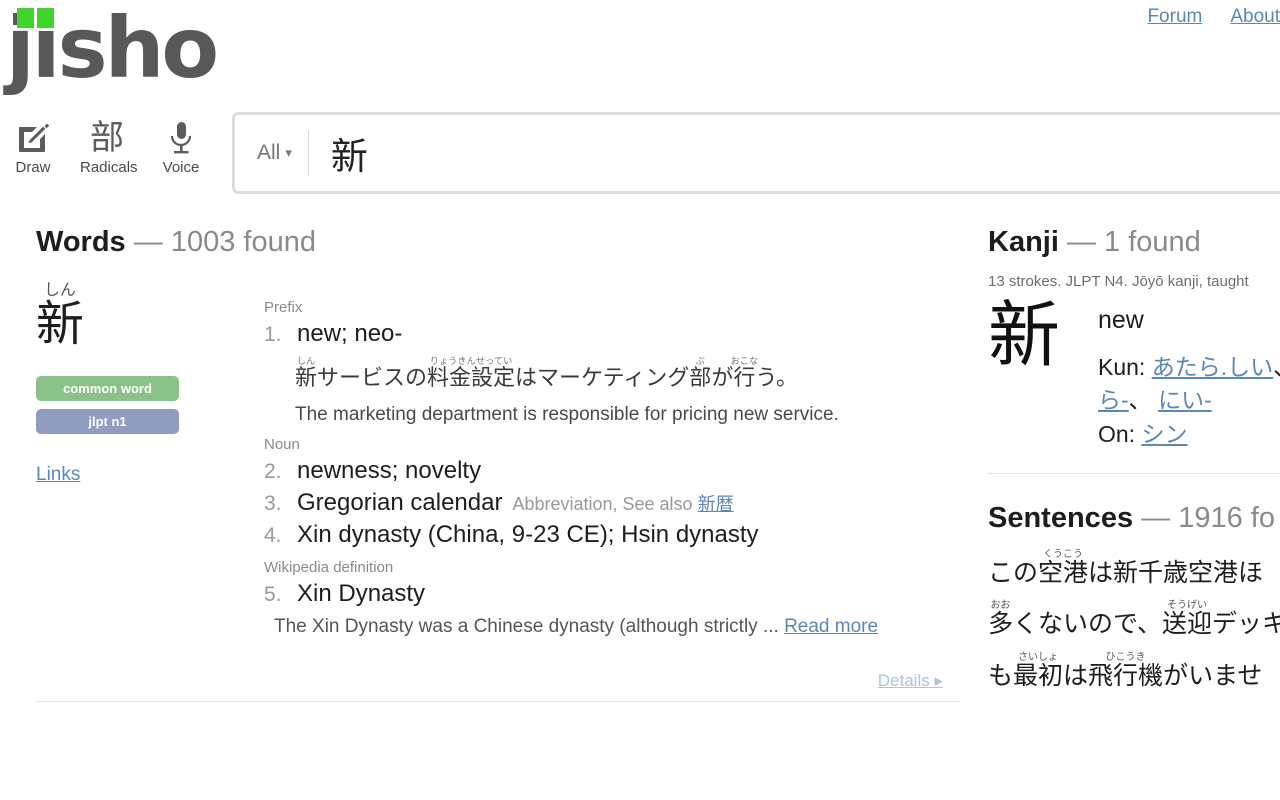 The image size is (1280, 800). I want to click on sense-number: 3., so click(273, 503).